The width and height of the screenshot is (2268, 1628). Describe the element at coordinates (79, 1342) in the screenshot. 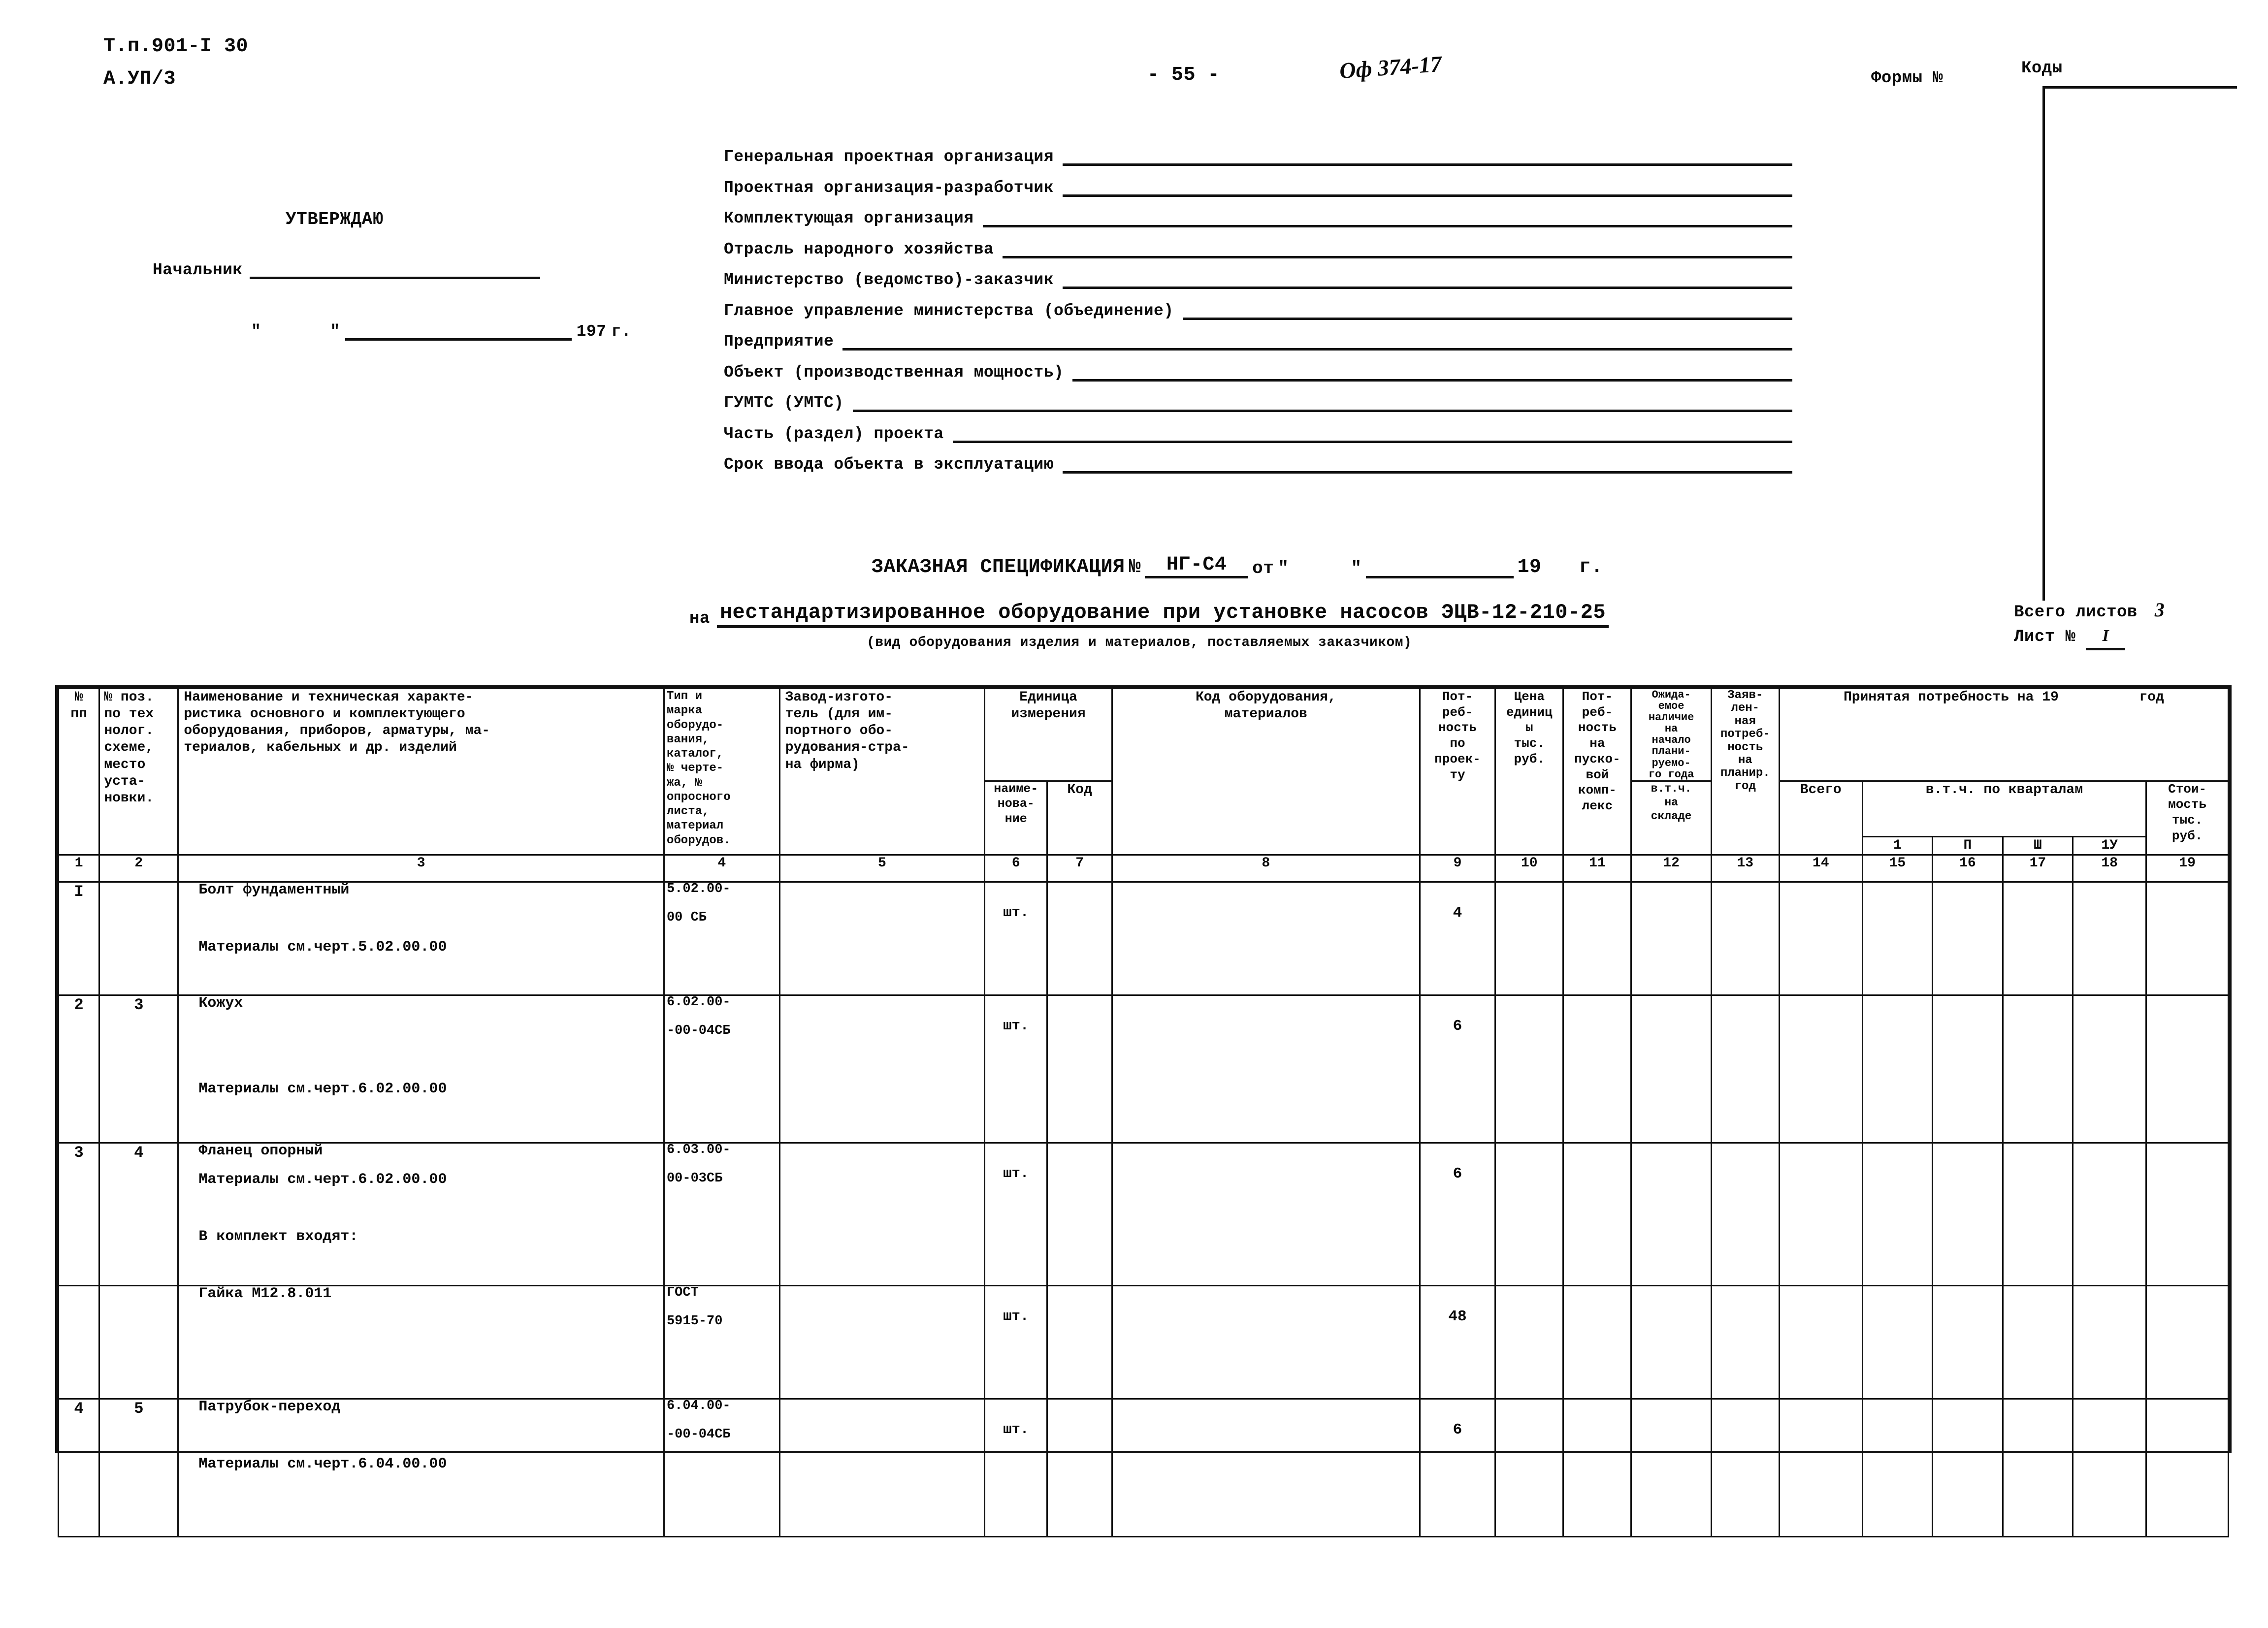

I see `cell-row-number` at that location.